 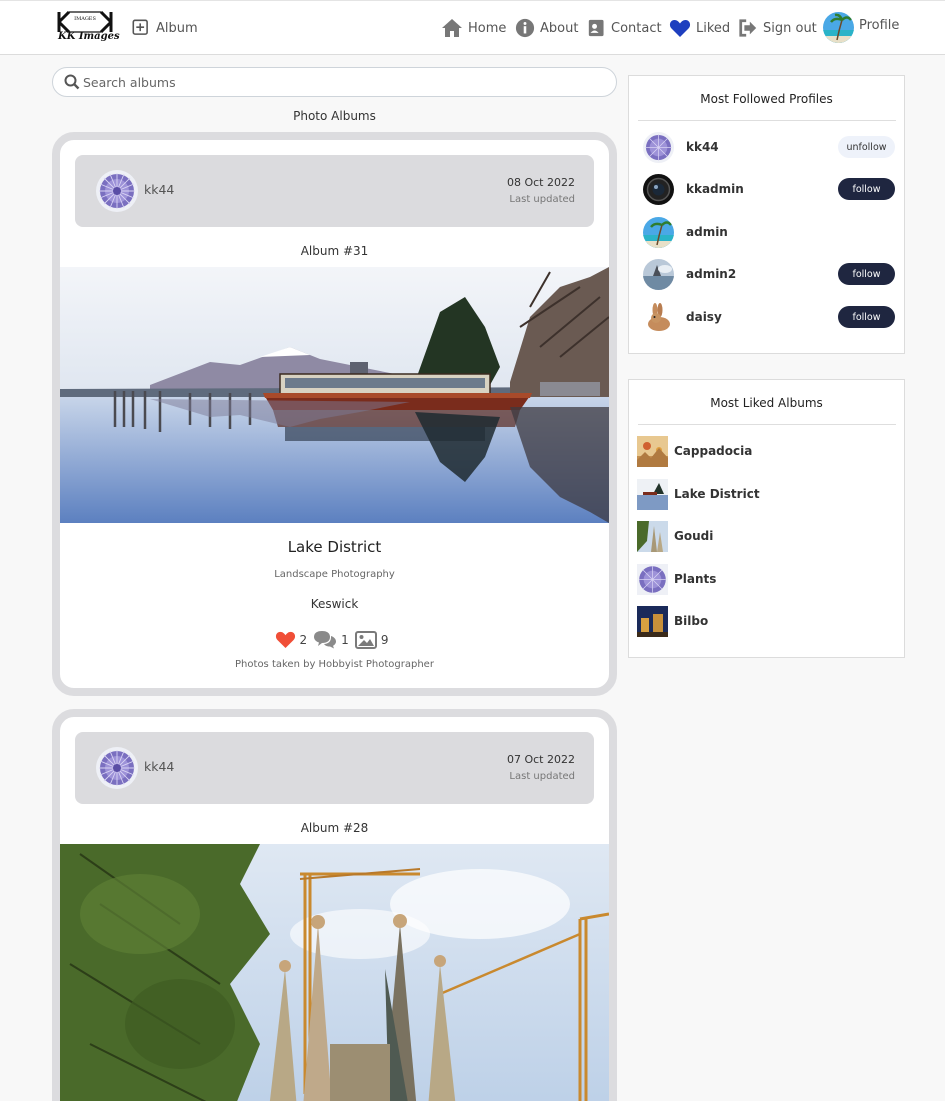 I want to click on lake-boat-photo, so click(x=334, y=395).